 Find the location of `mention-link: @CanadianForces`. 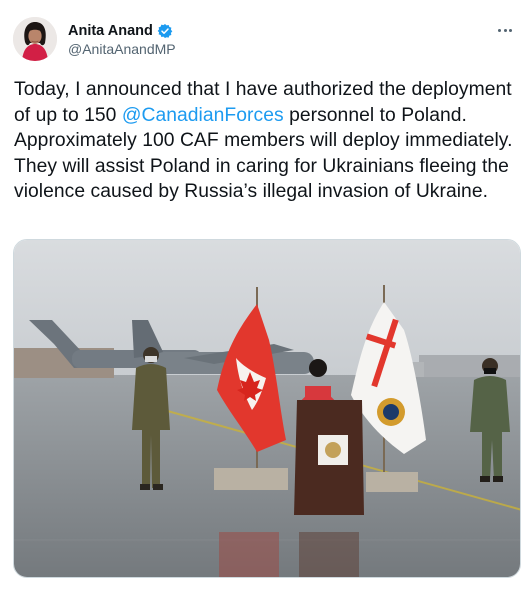

mention-link: @CanadianForces is located at coordinates (203, 115).